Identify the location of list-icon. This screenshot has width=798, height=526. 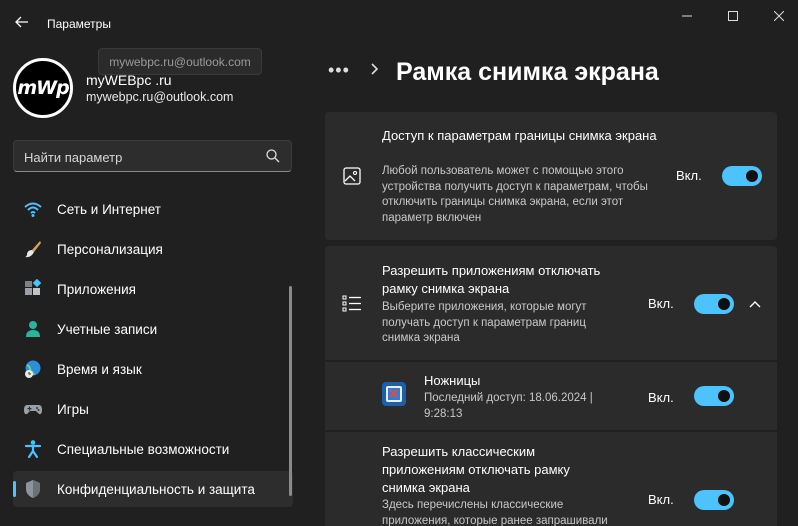
(351, 303).